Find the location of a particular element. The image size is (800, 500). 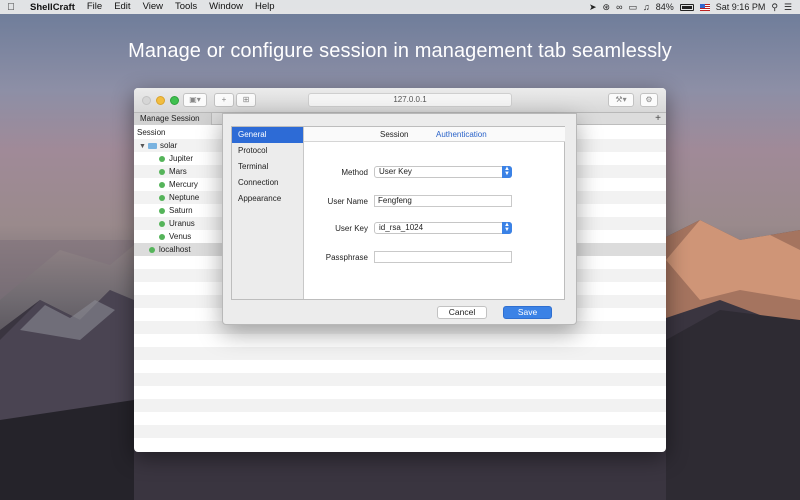

session-label: Neptune is located at coordinates (184, 197).